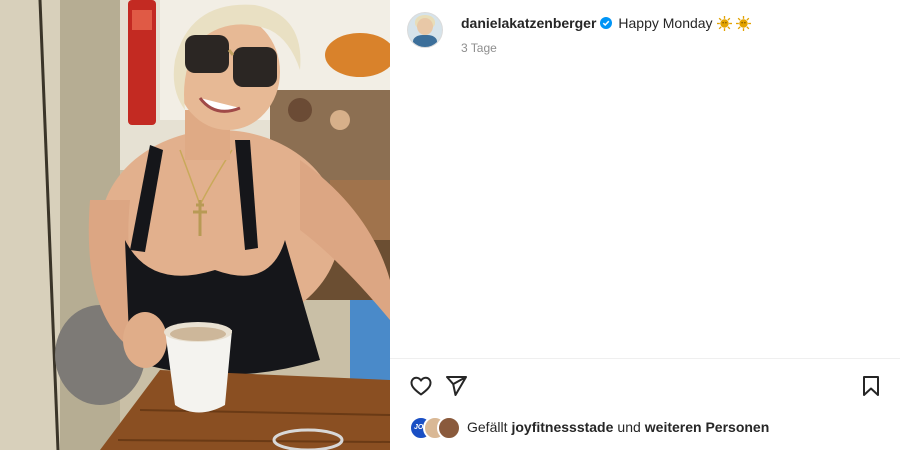 The height and width of the screenshot is (450, 900). Describe the element at coordinates (425, 30) in the screenshot. I see `user-avatar` at that location.